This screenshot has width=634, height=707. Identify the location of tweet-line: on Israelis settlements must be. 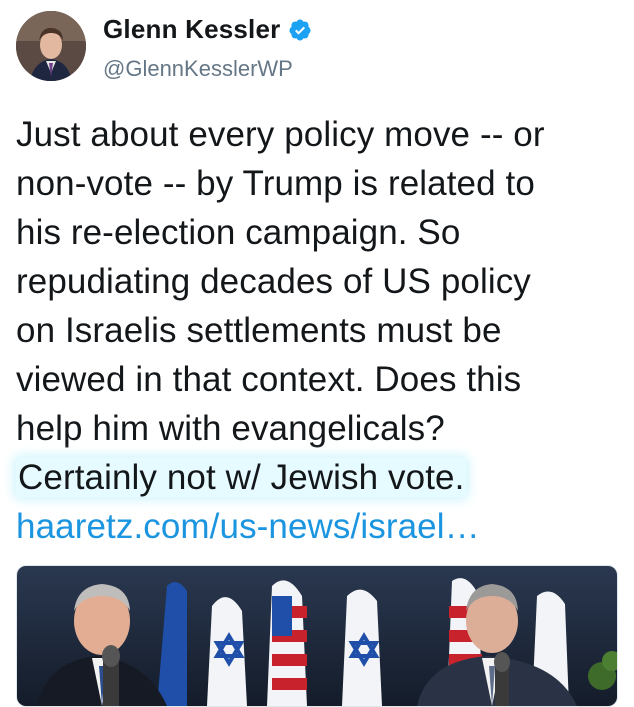
(259, 330).